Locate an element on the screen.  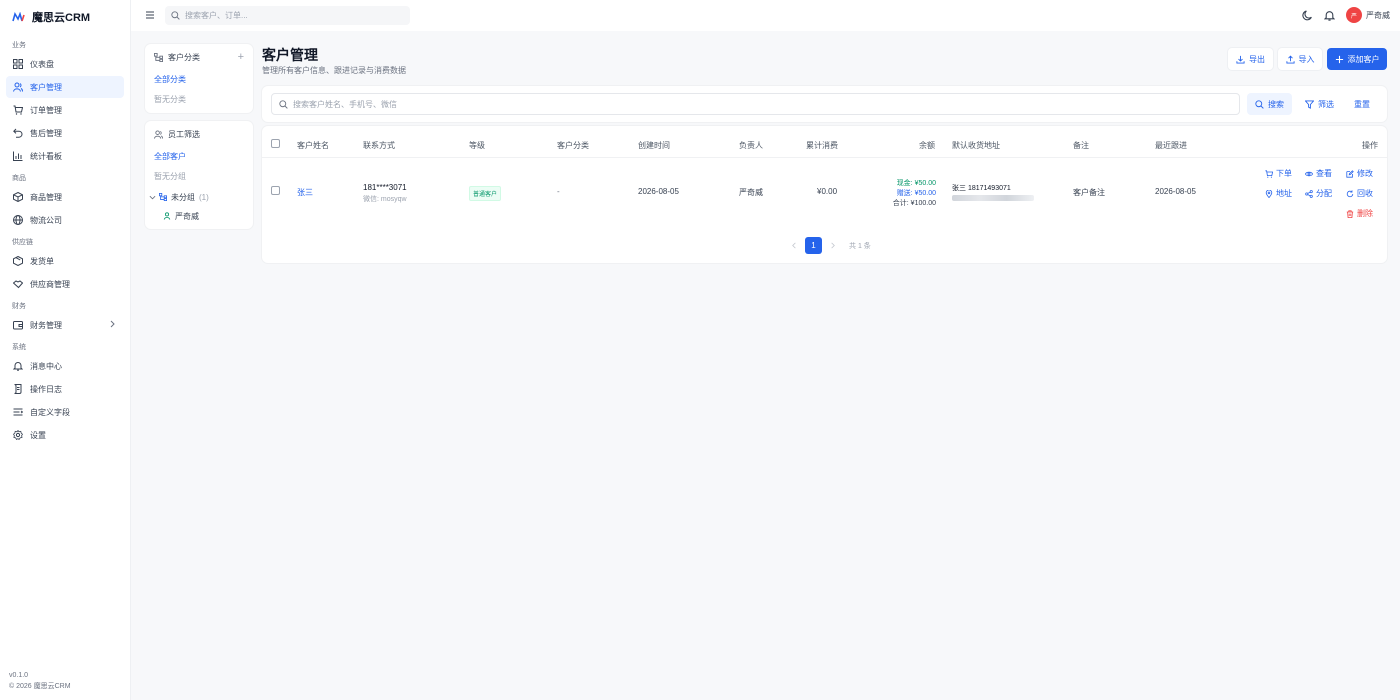
sidebar-item-products: 商品管理 is located at coordinates (65, 197).